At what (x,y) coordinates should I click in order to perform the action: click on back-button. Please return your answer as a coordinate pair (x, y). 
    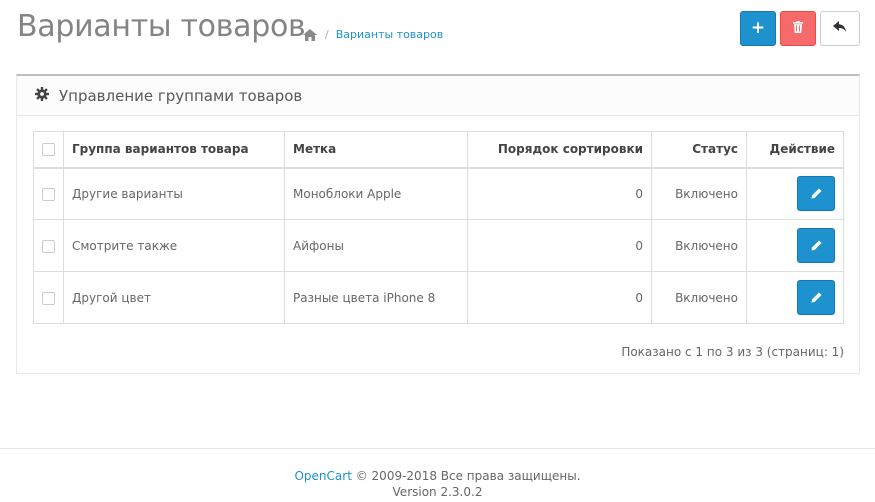
    Looking at the image, I should click on (840, 28).